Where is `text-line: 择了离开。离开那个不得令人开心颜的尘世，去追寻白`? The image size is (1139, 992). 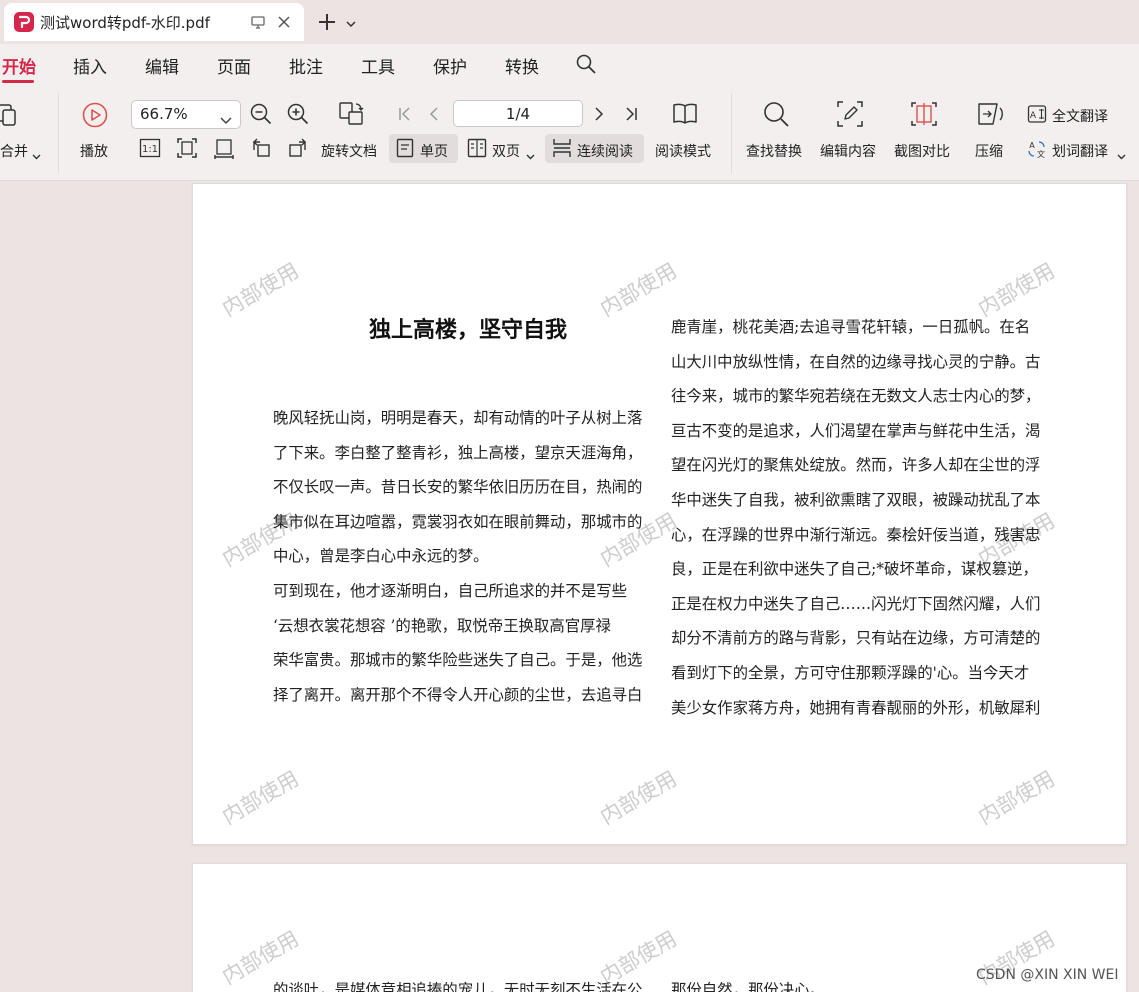
text-line: 择了离开。离开那个不得令人开心颜的尘世，去追寻白 is located at coordinates (458, 694).